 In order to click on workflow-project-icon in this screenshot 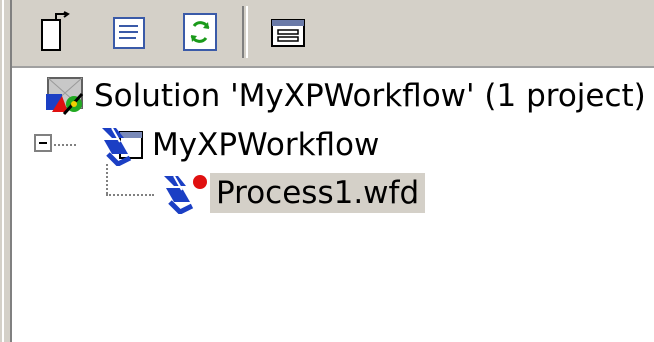, I will do `click(122, 146)`.